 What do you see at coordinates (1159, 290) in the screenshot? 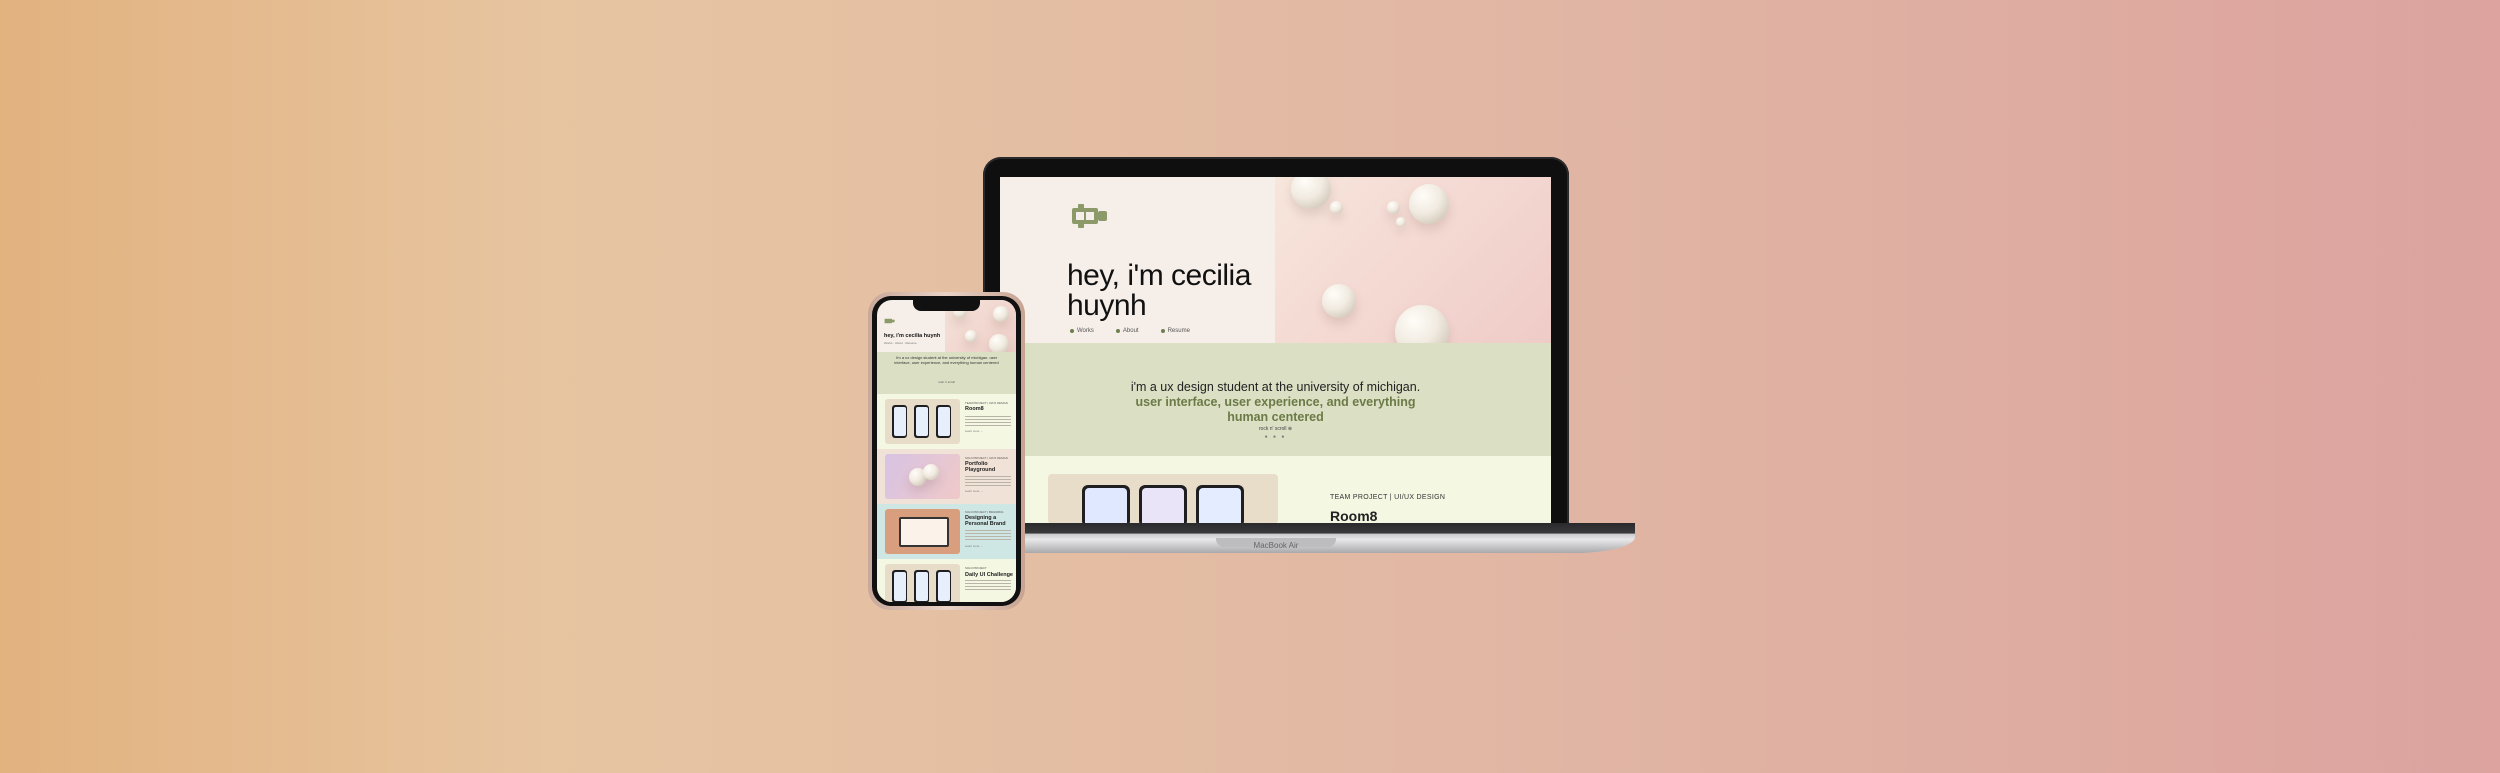
I see `hero-title: hey, i'm cecilia huynh` at bounding box center [1159, 290].